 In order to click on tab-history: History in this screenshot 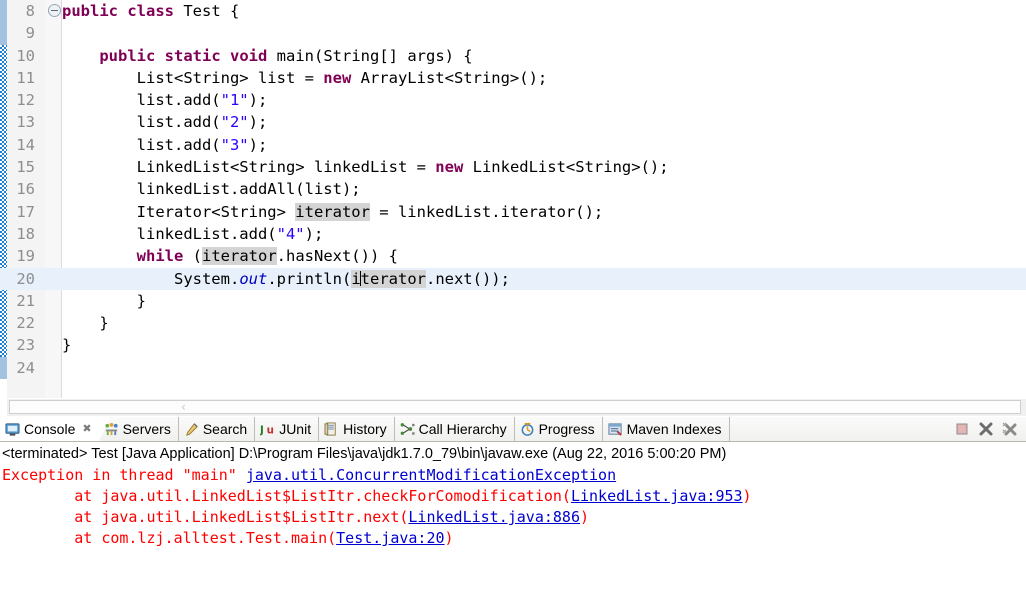, I will do `click(357, 429)`.